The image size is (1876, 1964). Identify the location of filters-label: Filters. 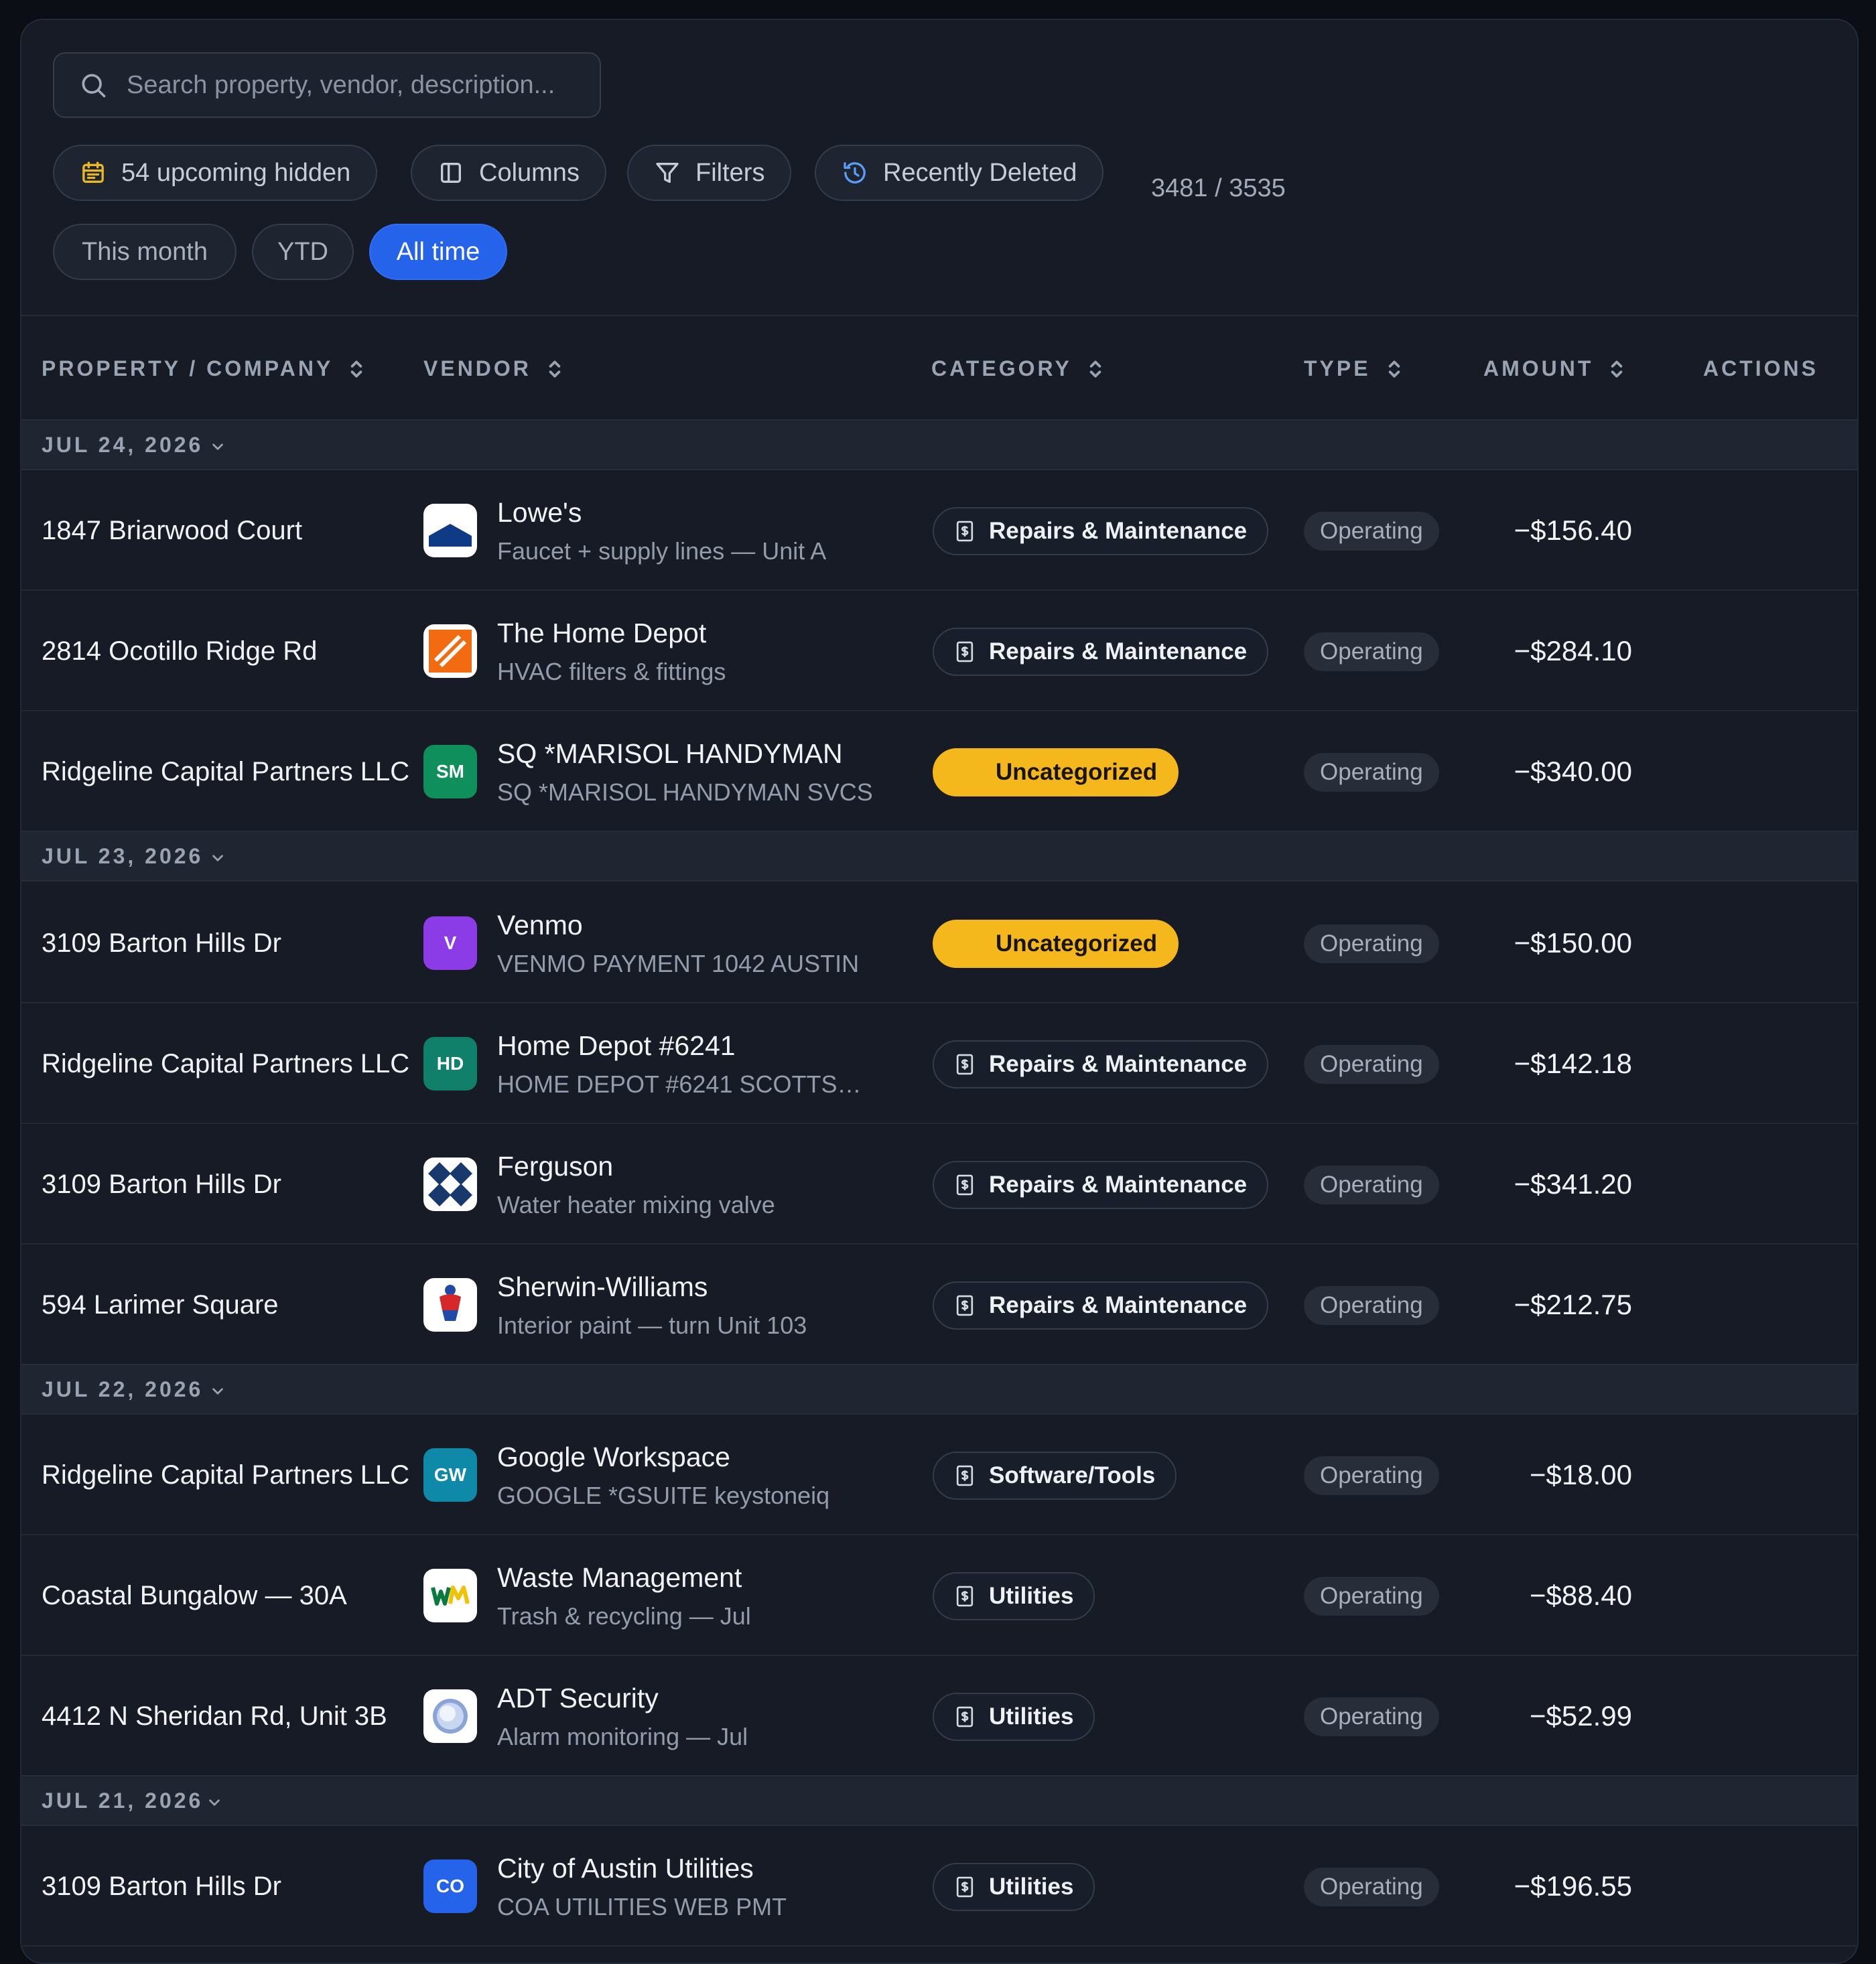
(730, 173).